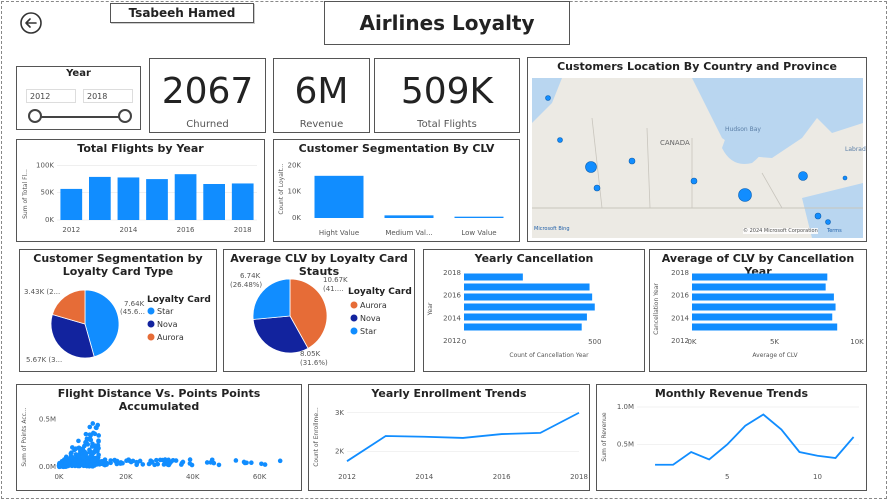 The image size is (888, 500). Describe the element at coordinates (49, 220) in the screenshot. I see `y-tick-label: 0K` at that location.